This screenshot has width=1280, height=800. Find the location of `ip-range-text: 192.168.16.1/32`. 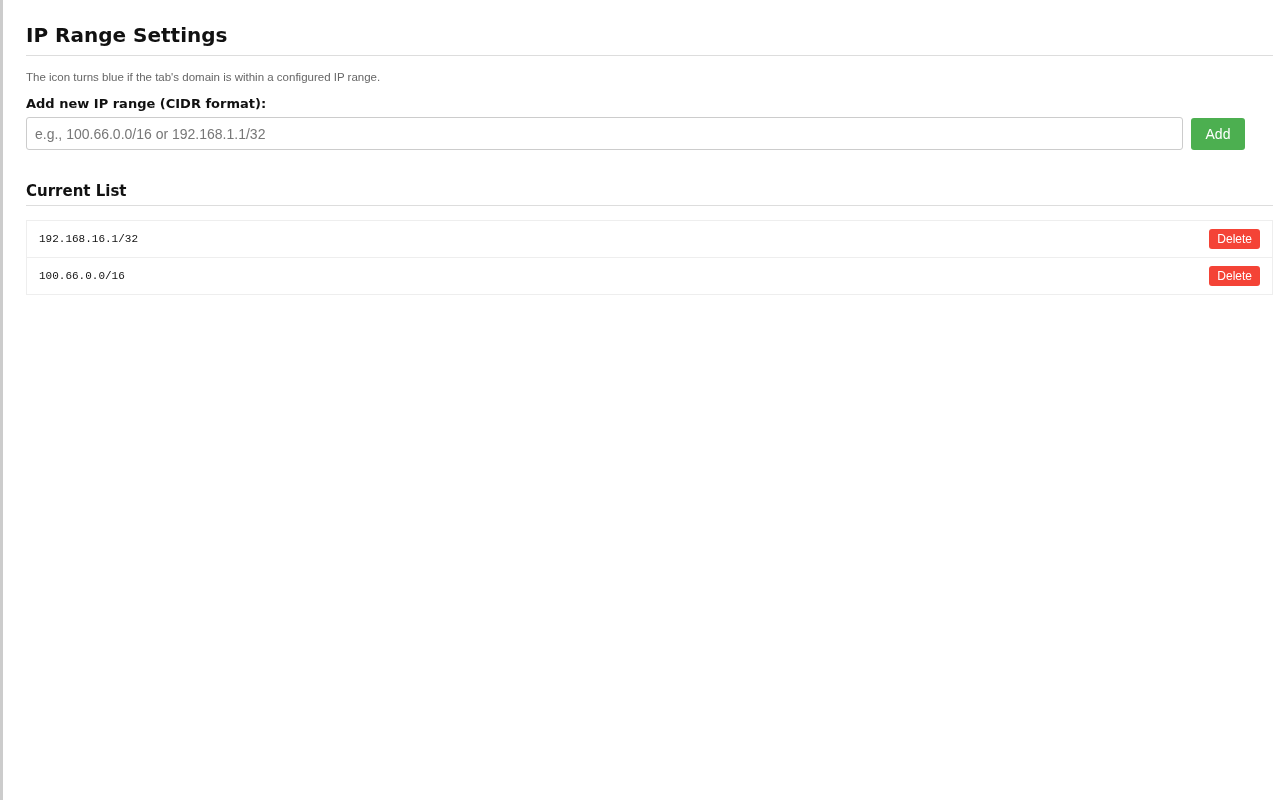

ip-range-text: 192.168.16.1/32 is located at coordinates (89, 239).